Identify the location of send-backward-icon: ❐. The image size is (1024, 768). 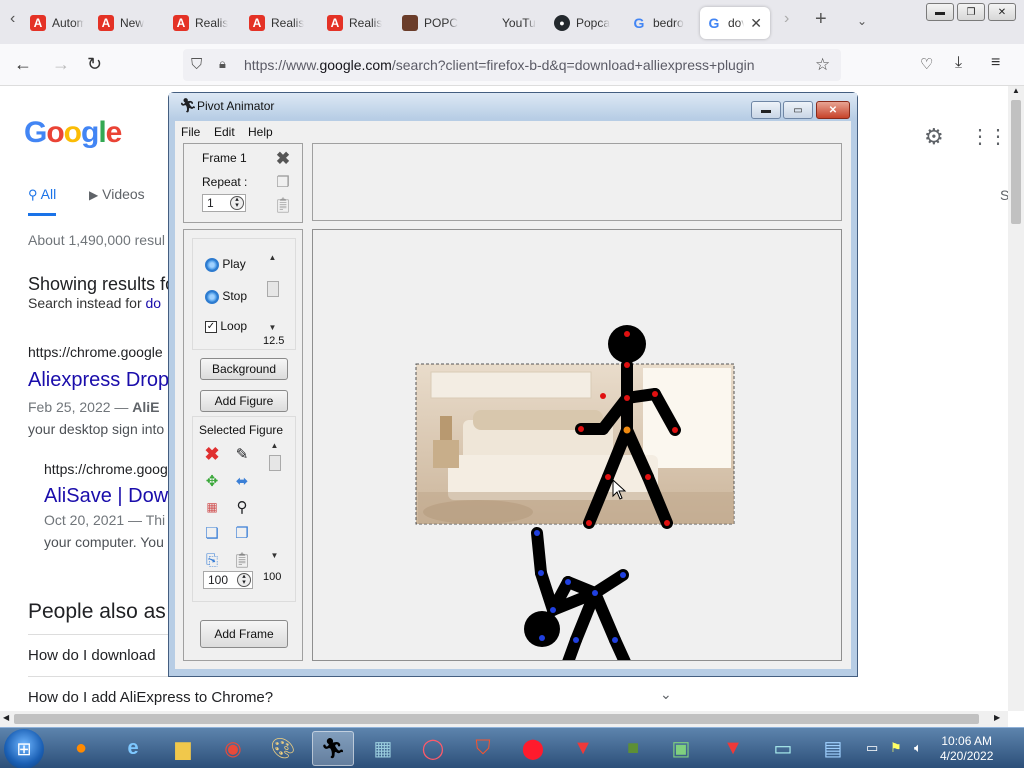
(242, 533).